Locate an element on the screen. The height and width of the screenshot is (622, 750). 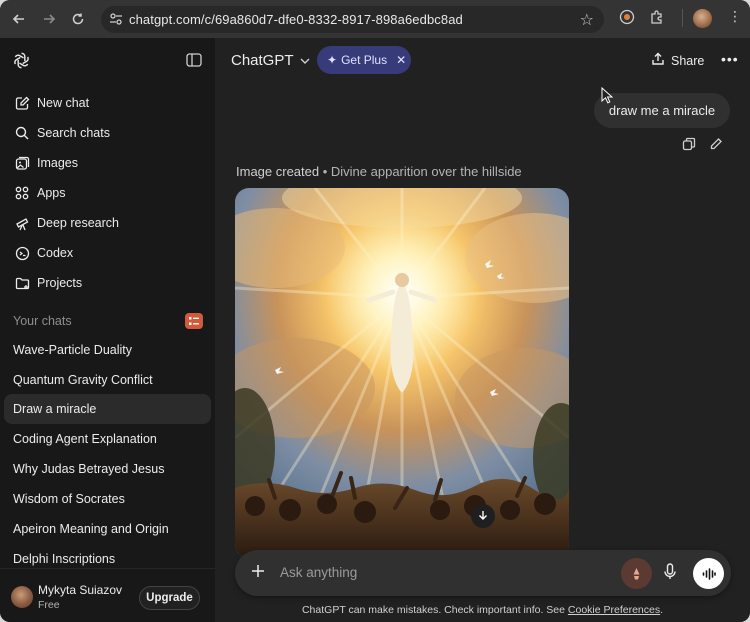
puzzle-extensions-icon is located at coordinates (657, 19).